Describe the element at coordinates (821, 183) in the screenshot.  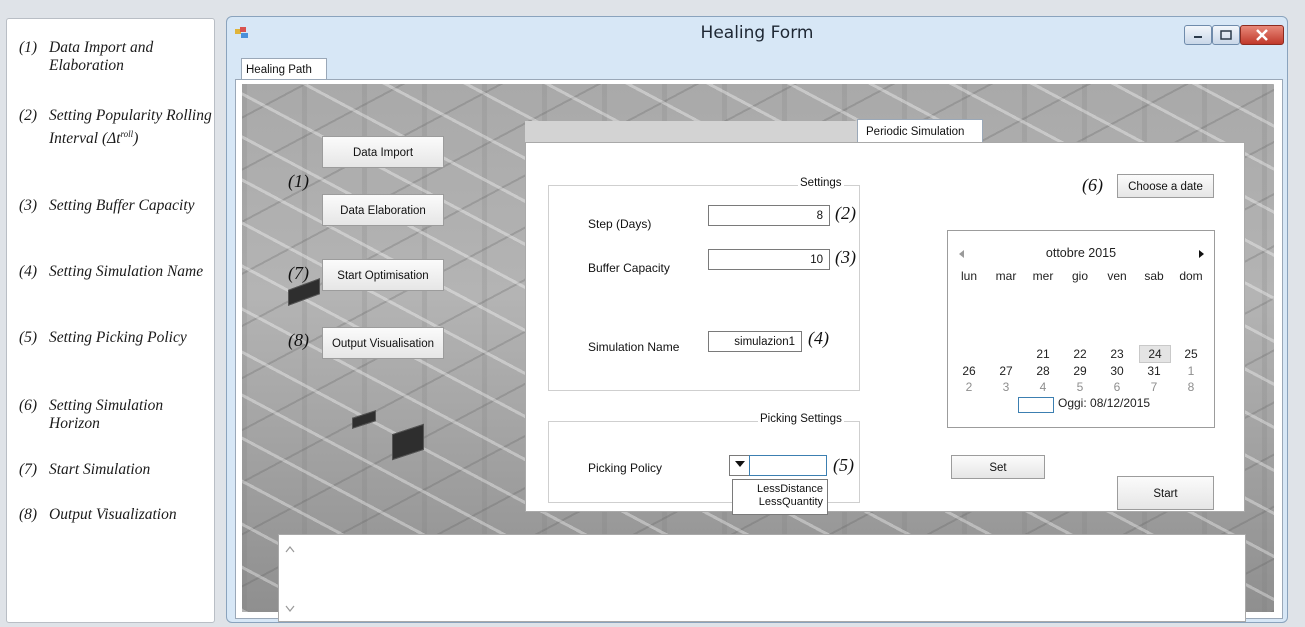
I see `settings-group-title: Settings` at that location.